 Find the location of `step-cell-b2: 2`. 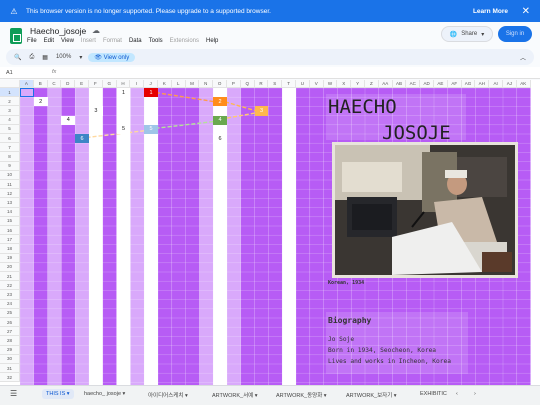

step-cell-b2: 2 is located at coordinates (40, 102).